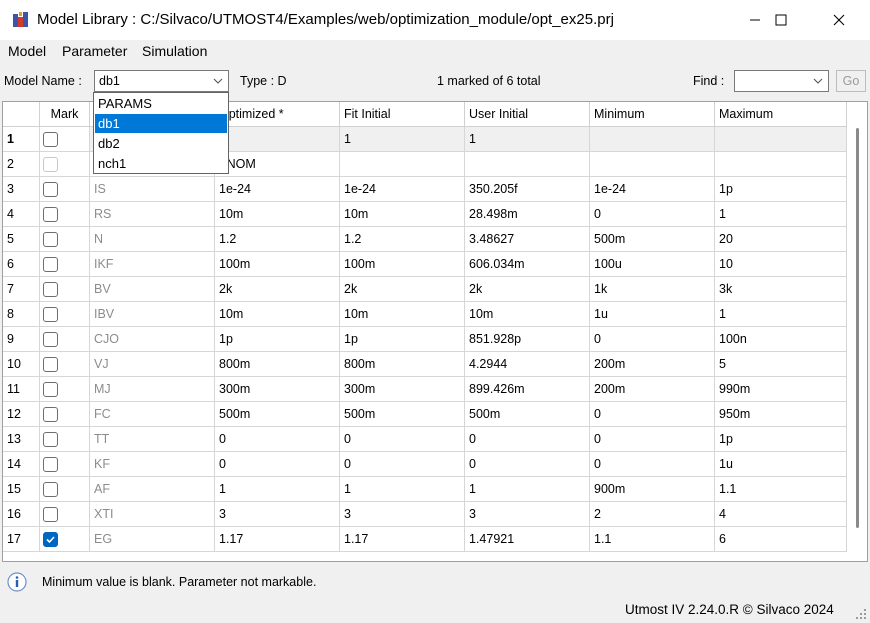  Describe the element at coordinates (277, 114) in the screenshot. I see `column-header-optimized: Optimized *` at that location.